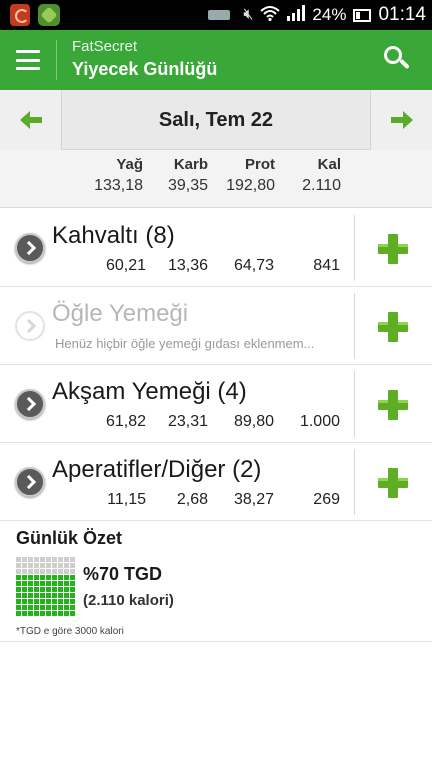  I want to click on battery-percent: 24%, so click(329, 14).